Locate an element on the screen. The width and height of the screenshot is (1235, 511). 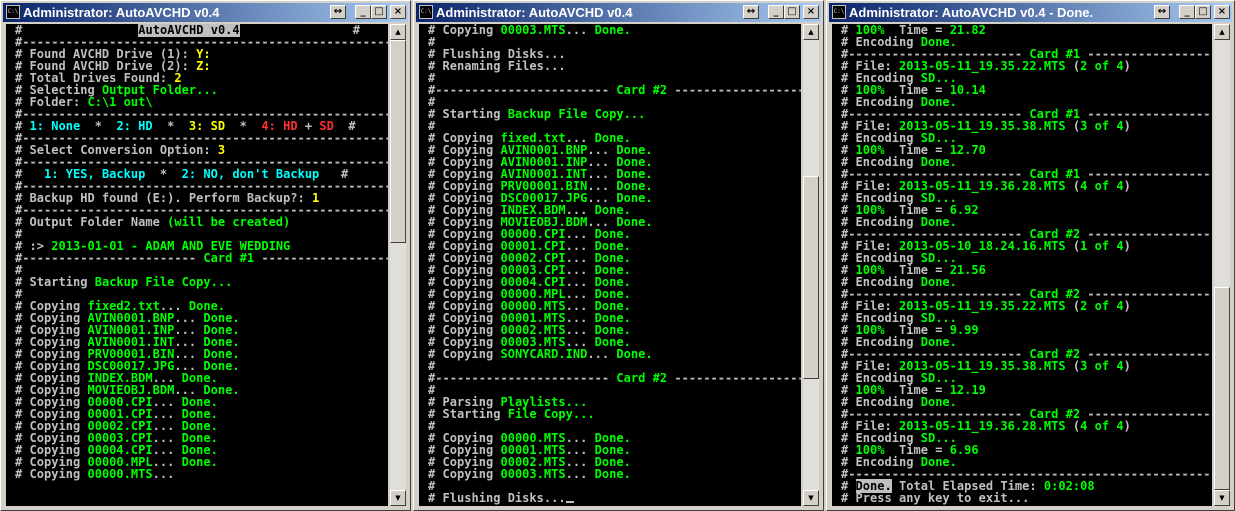
console-line: # Copying 00003.MTS... Done. is located at coordinates (614, 30).